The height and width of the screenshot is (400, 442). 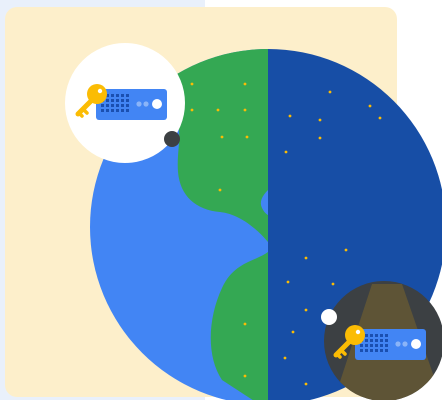 I want to click on server-icon, so click(x=390, y=344).